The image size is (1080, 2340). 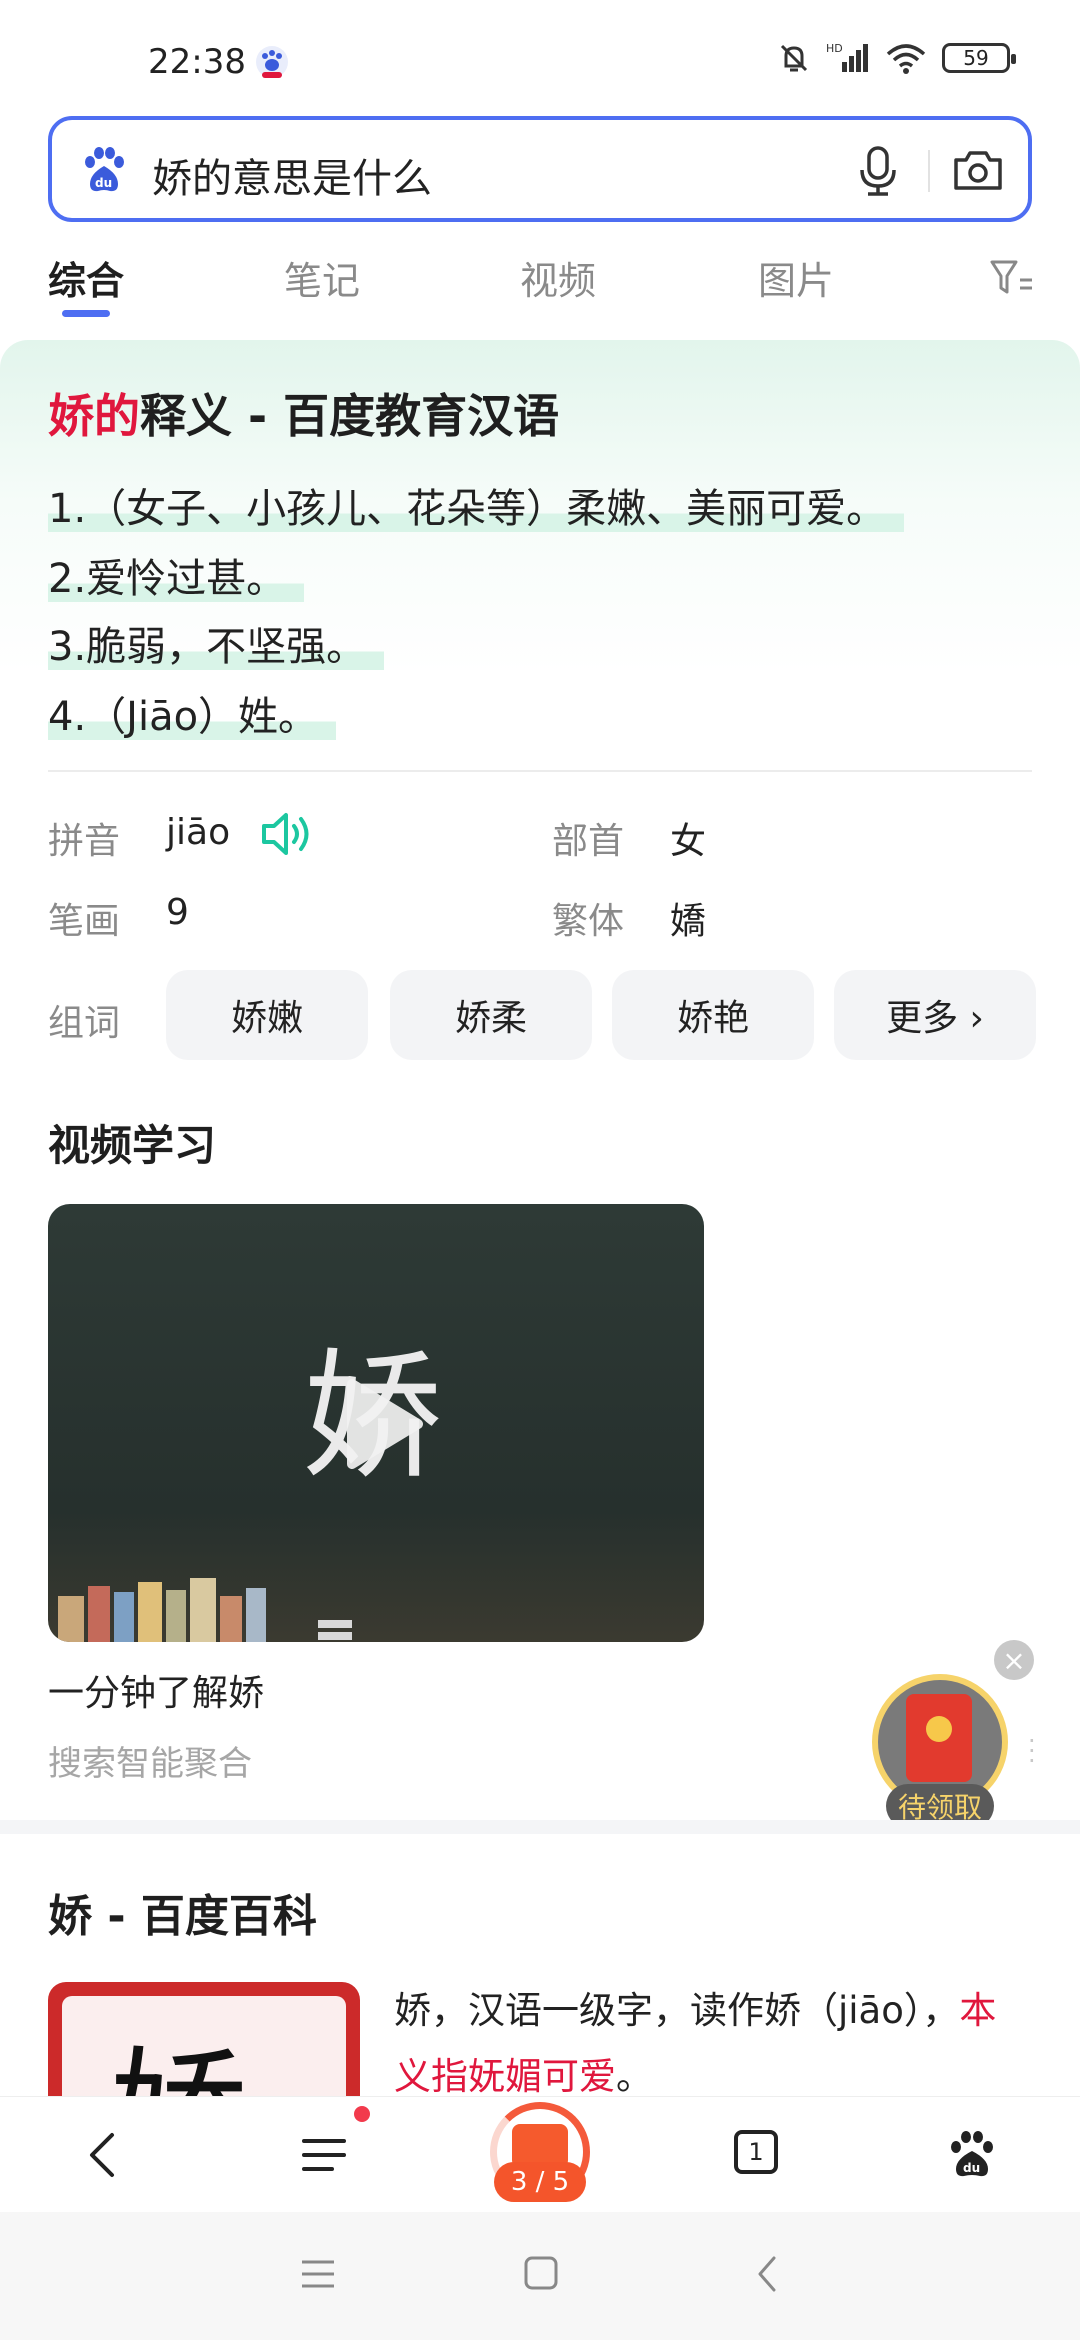 What do you see at coordinates (104, 169) in the screenshot?
I see `baidu-paw-icon: du` at bounding box center [104, 169].